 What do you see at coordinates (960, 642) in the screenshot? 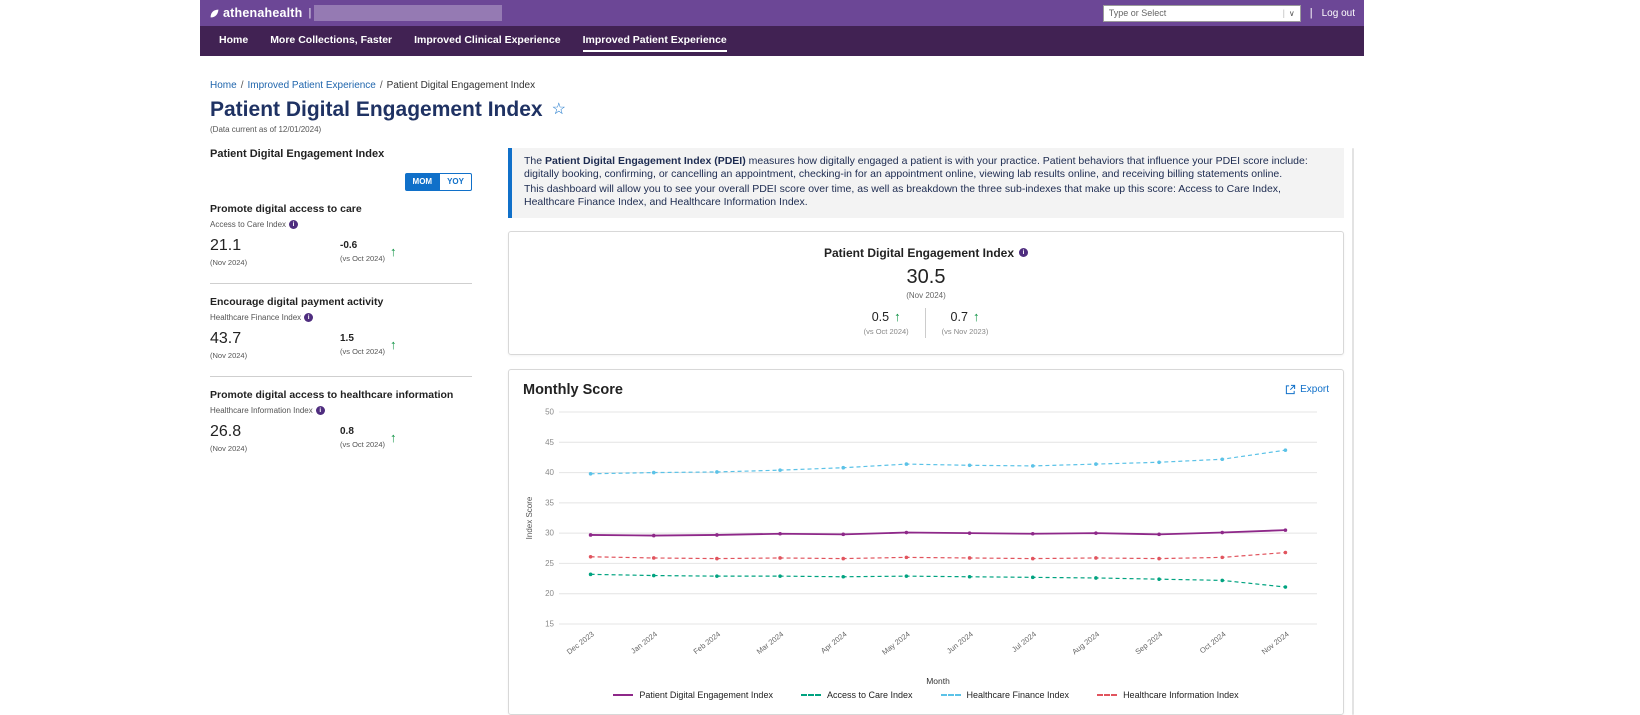
I see `svg-text: Jun 2024` at bounding box center [960, 642].